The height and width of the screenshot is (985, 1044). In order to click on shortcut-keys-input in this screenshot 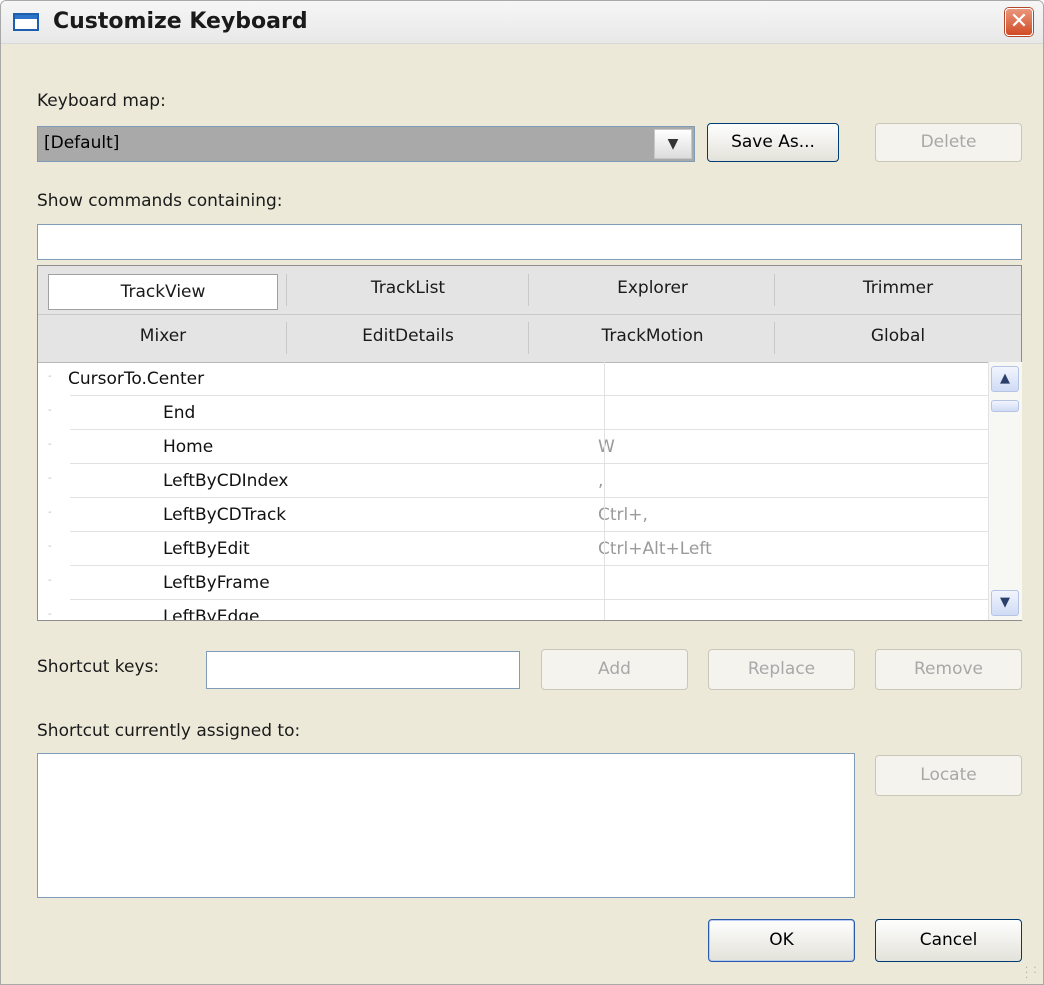, I will do `click(363, 670)`.